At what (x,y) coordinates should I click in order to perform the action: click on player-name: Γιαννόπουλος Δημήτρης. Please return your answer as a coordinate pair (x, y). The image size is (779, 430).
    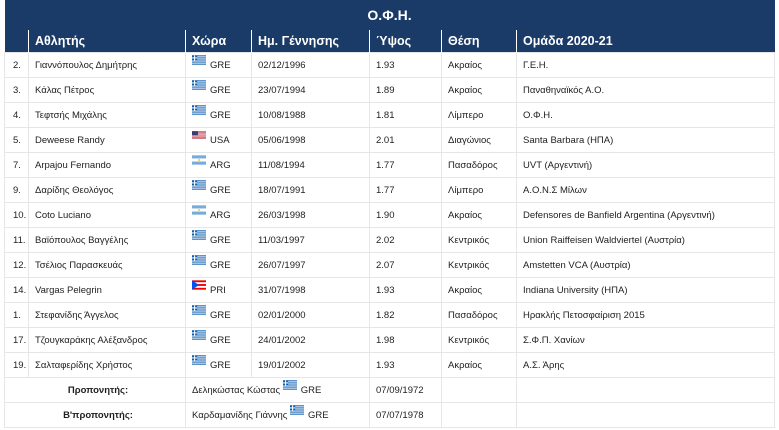
    Looking at the image, I should click on (107, 65).